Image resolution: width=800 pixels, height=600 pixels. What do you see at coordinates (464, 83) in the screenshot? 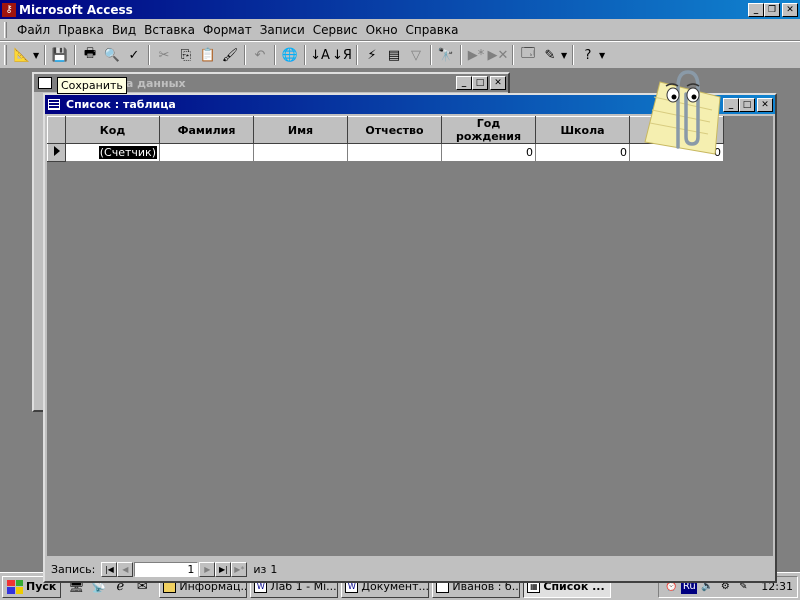
I see `db-minimize-button: _` at bounding box center [464, 83].